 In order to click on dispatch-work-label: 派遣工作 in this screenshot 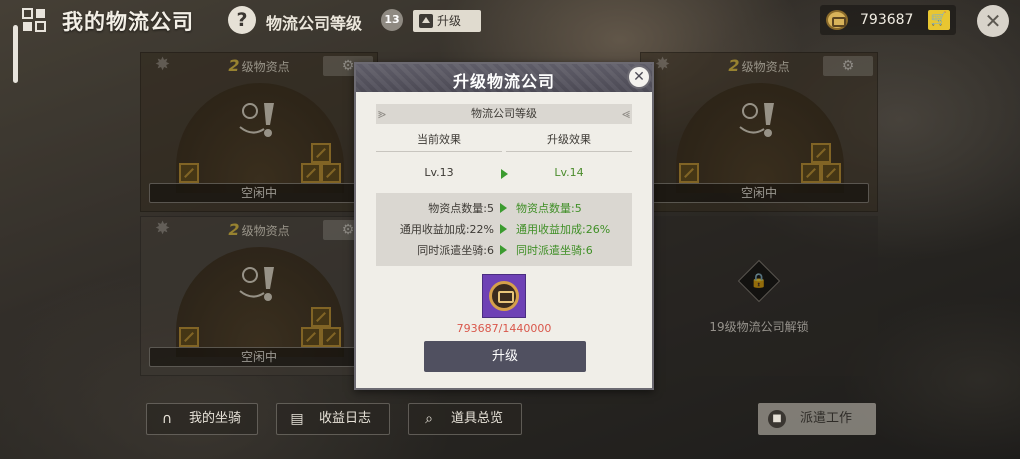, I will do `click(826, 418)`.